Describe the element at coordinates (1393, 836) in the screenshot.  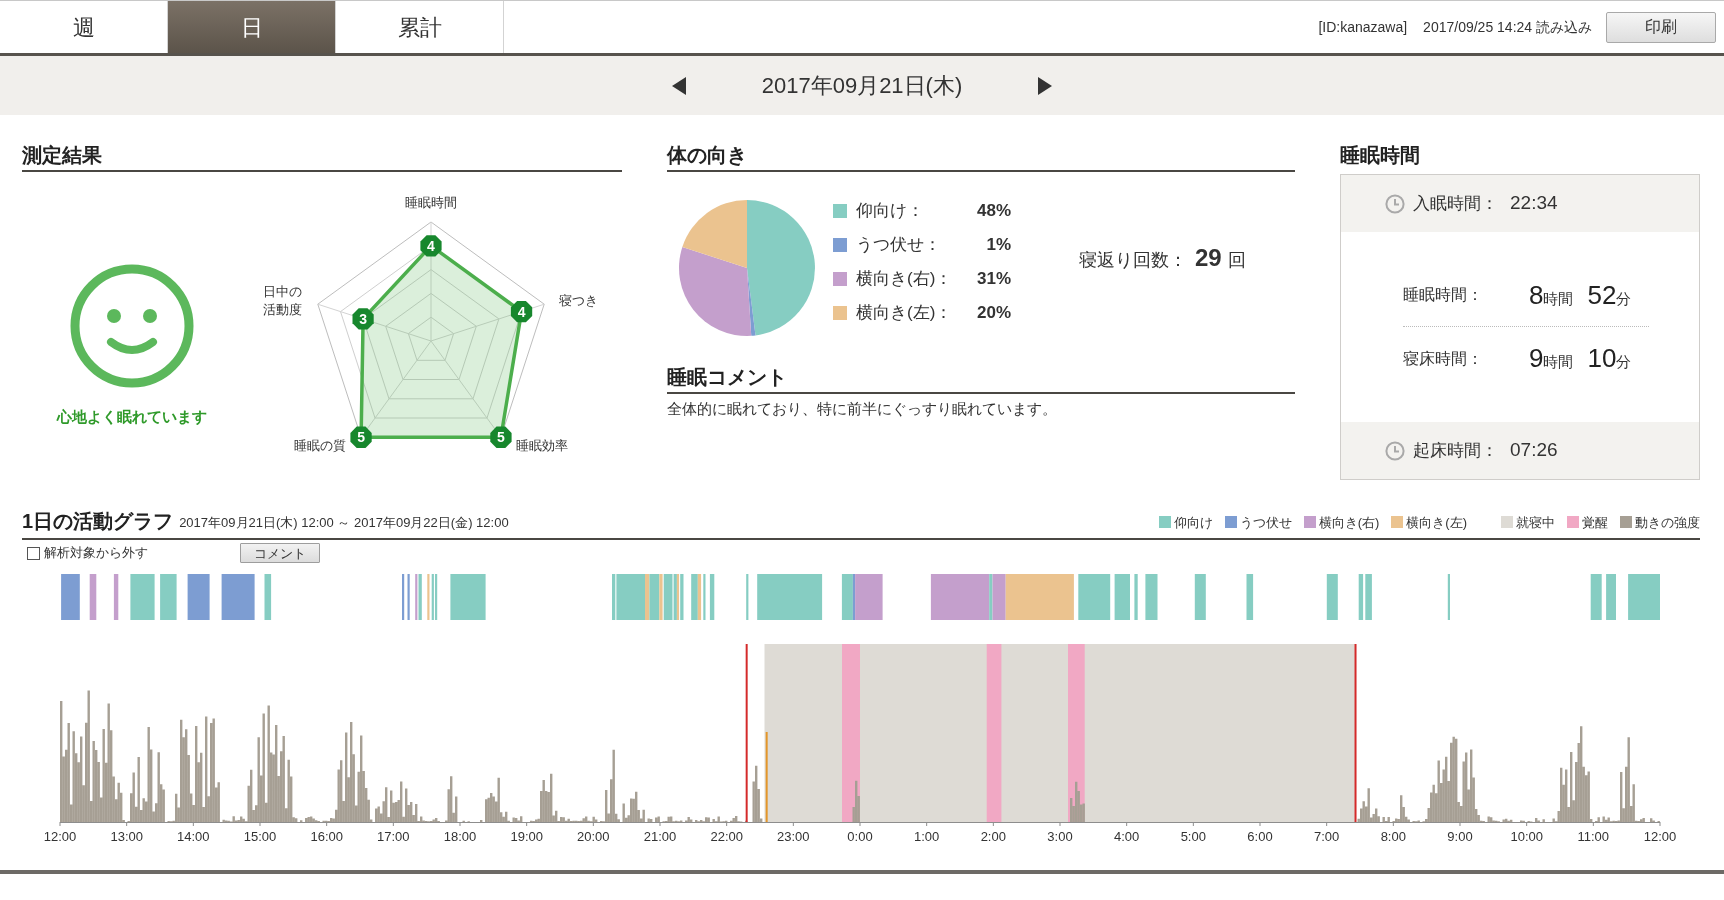
I see `axis-label: 8:00` at that location.